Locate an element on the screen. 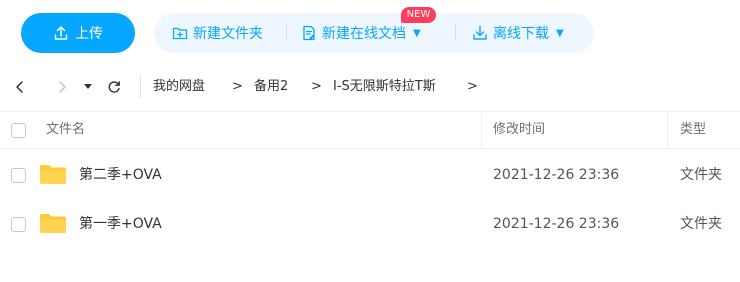 The image size is (740, 282). upload-label: 上传 is located at coordinates (89, 34).